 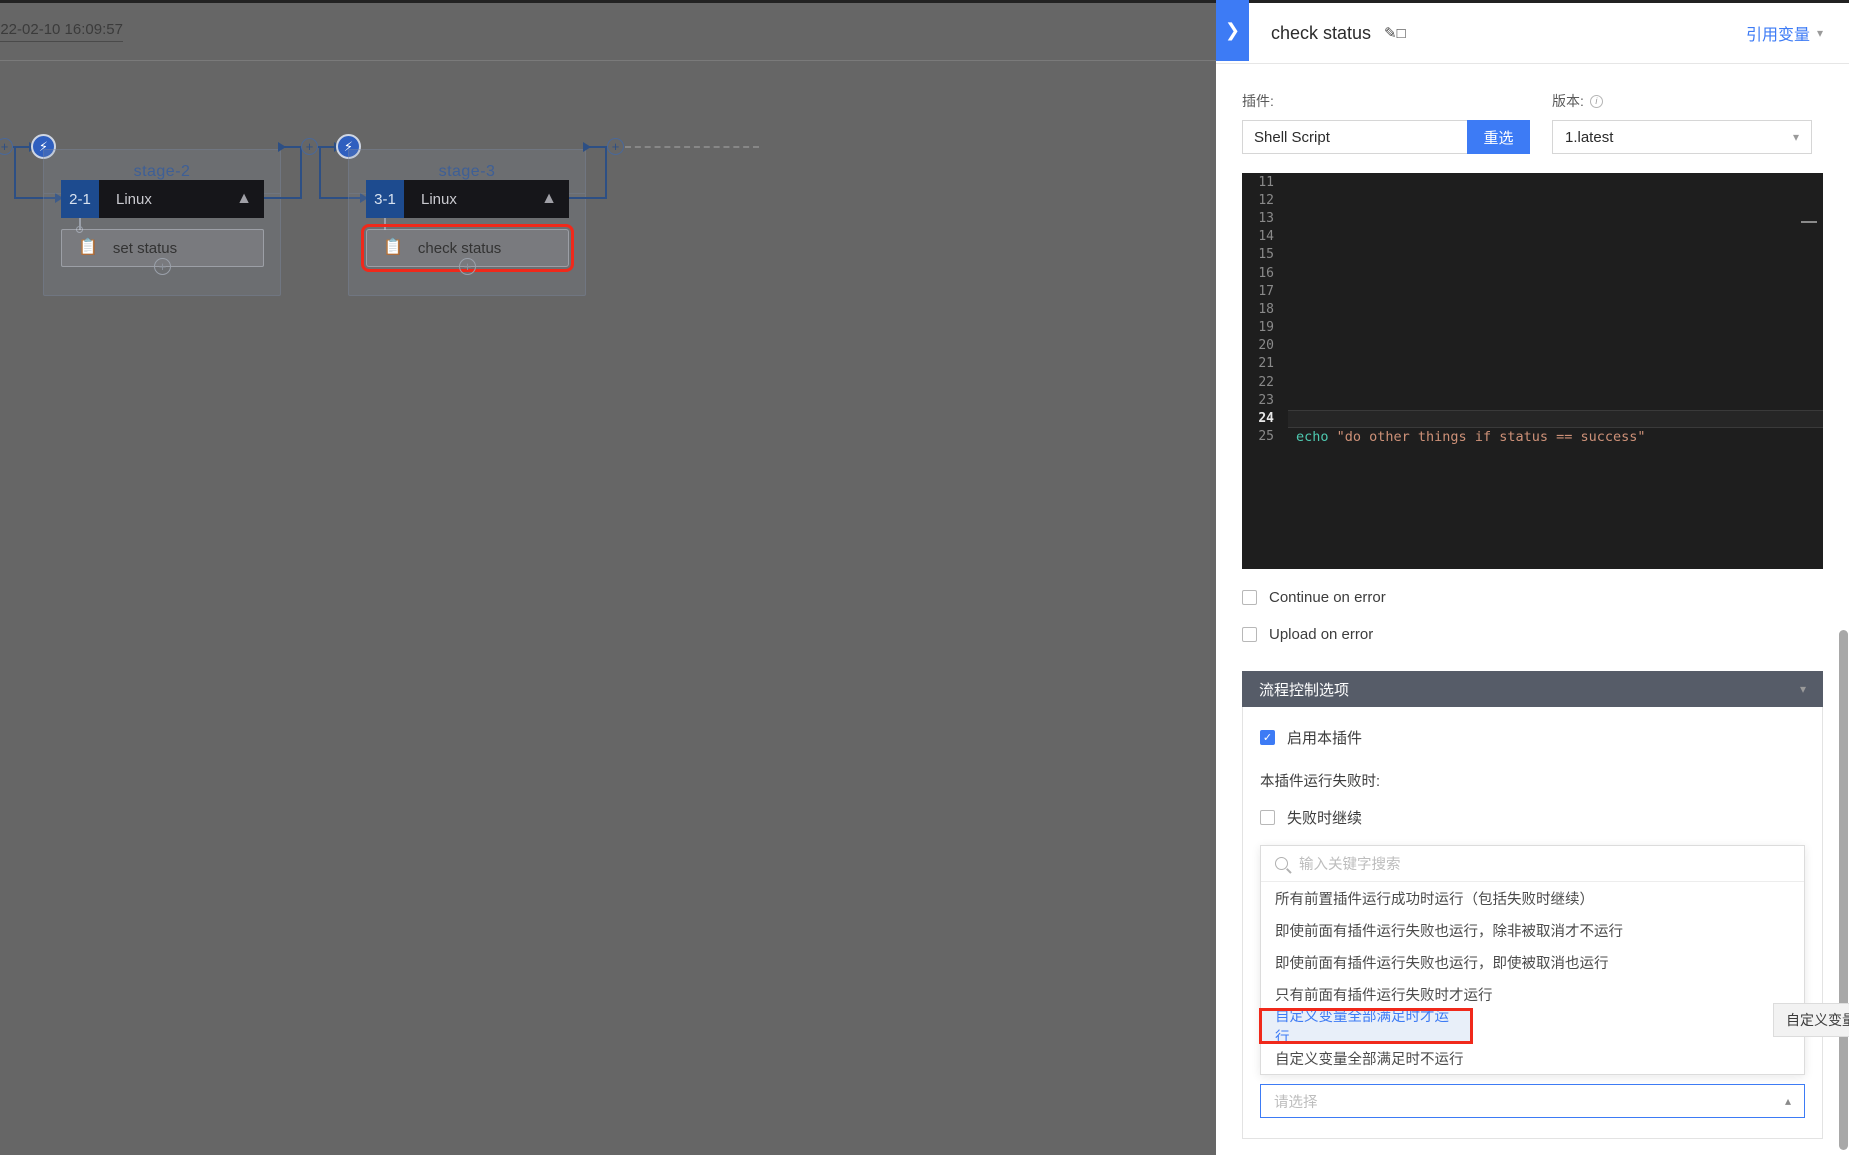 What do you see at coordinates (1555, 418) in the screenshot?
I see `code-text` at bounding box center [1555, 418].